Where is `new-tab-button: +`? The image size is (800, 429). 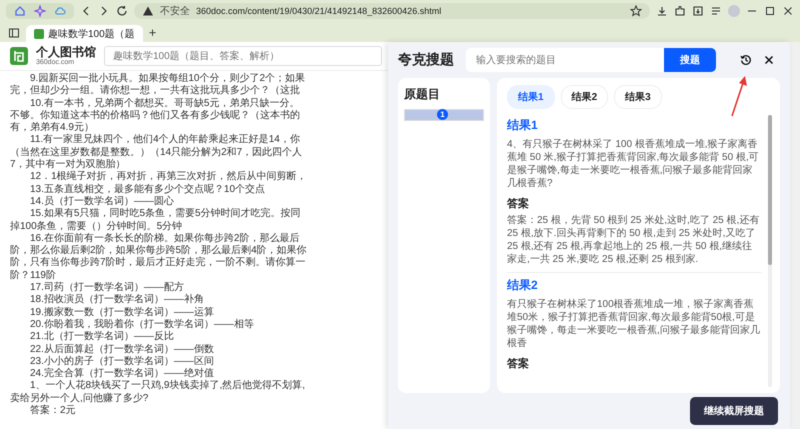 new-tab-button: + is located at coordinates (152, 33).